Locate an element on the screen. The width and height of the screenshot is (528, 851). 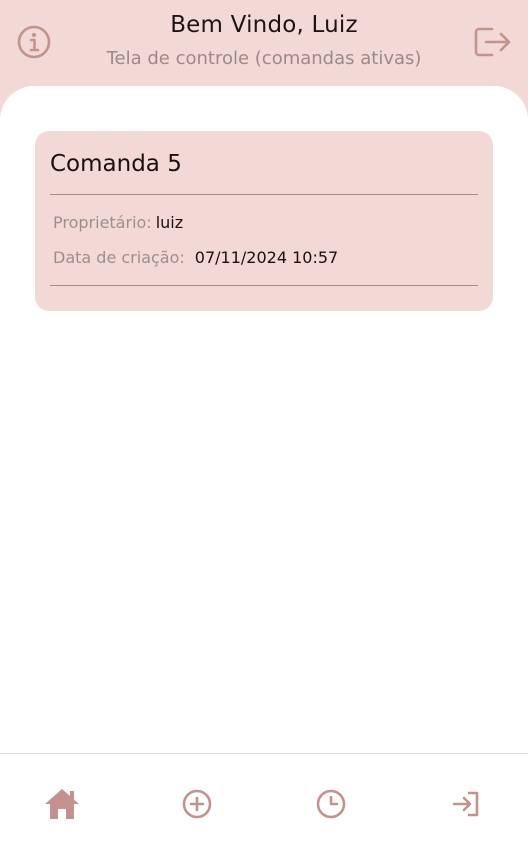
page-subtitle: Tela de controle (comandas ativas) is located at coordinates (264, 58).